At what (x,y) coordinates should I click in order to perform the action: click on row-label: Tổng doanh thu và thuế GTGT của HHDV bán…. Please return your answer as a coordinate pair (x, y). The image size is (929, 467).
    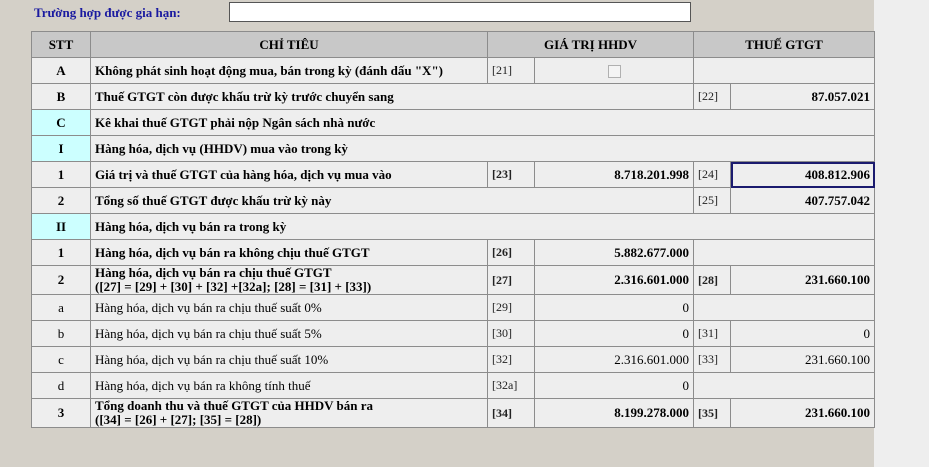
    Looking at the image, I should click on (289, 413).